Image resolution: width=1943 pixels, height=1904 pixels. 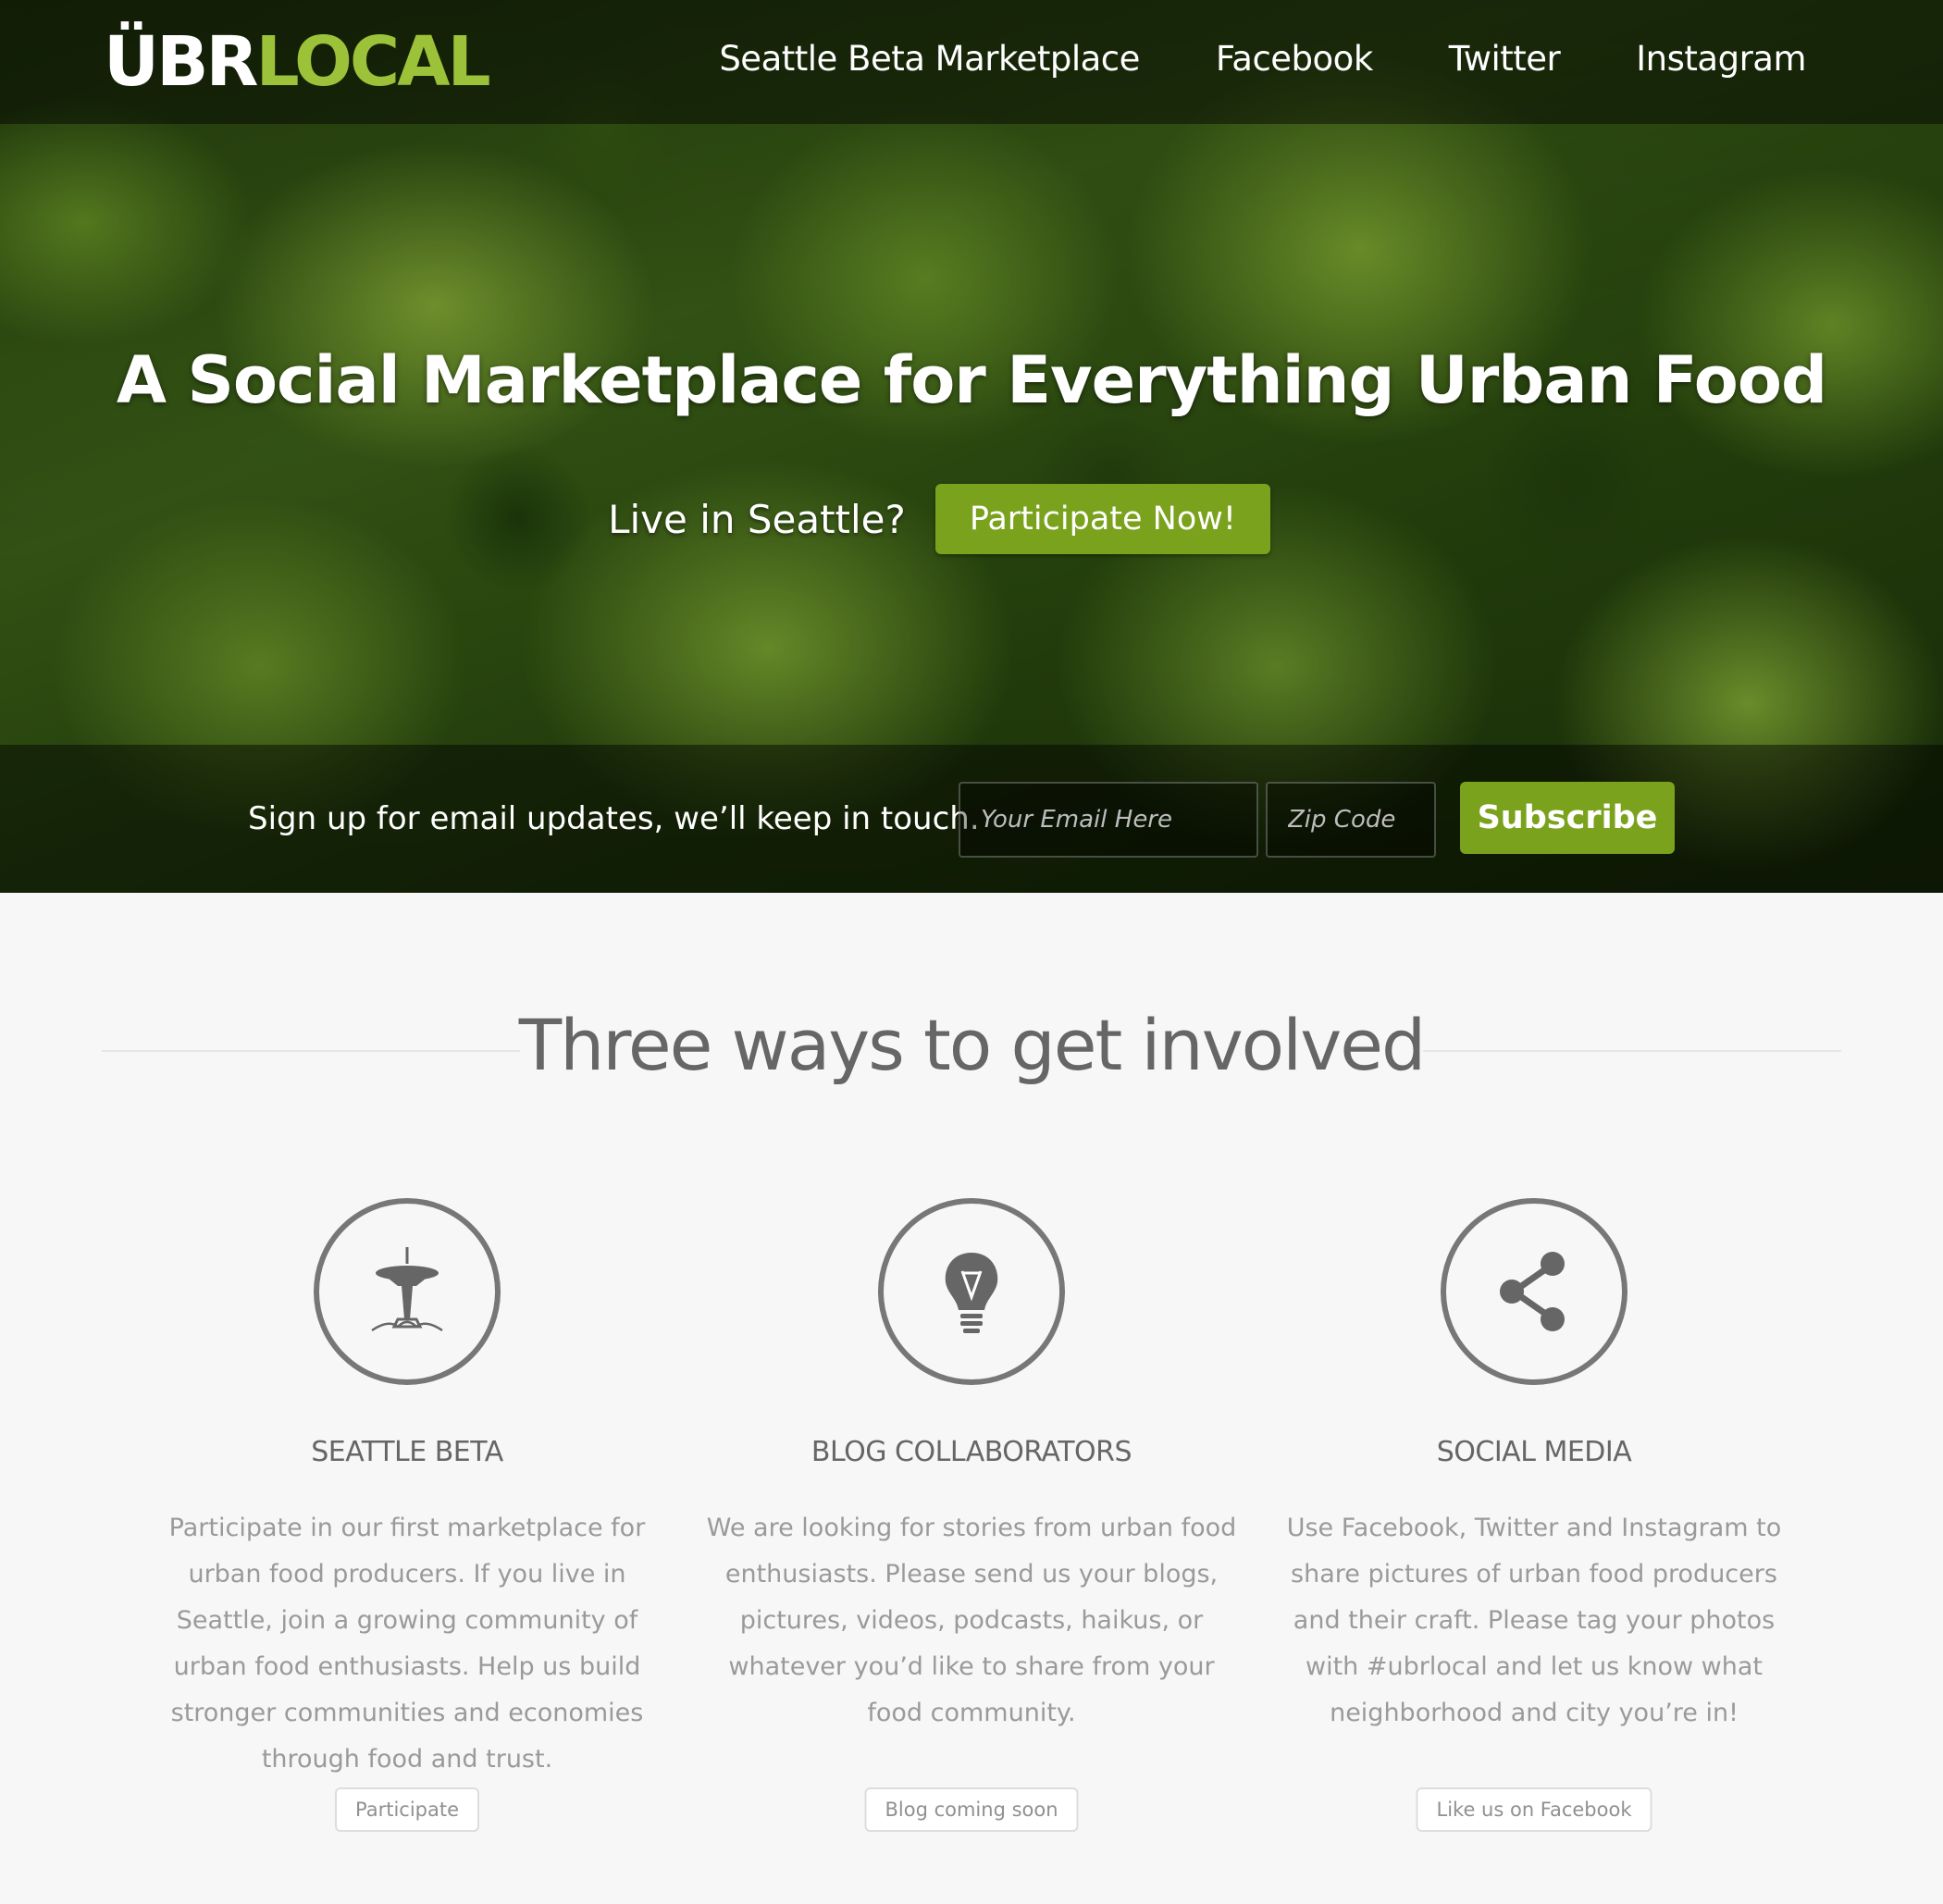 What do you see at coordinates (971, 1452) in the screenshot?
I see `column-title: BLOG COLLABORATORS` at bounding box center [971, 1452].